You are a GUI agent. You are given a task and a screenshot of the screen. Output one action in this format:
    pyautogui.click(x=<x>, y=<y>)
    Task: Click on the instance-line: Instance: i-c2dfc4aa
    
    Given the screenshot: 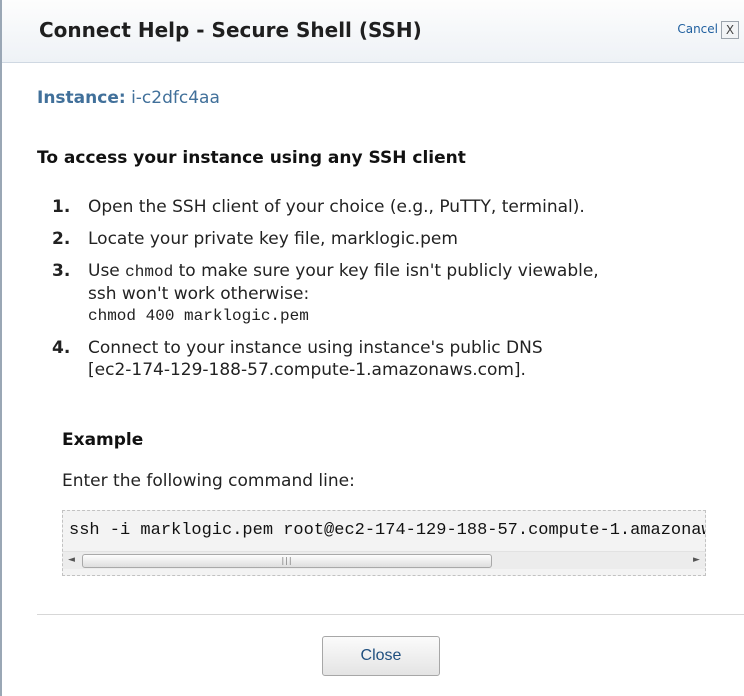 What is the action you would take?
    pyautogui.click(x=128, y=98)
    